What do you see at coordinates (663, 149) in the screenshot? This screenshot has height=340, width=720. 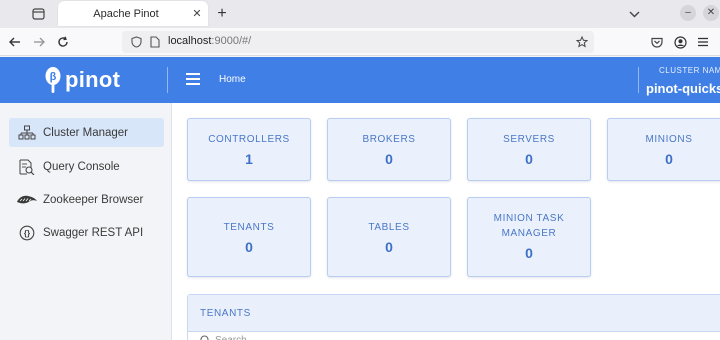 I see `minions-card: MINIONS 0` at bounding box center [663, 149].